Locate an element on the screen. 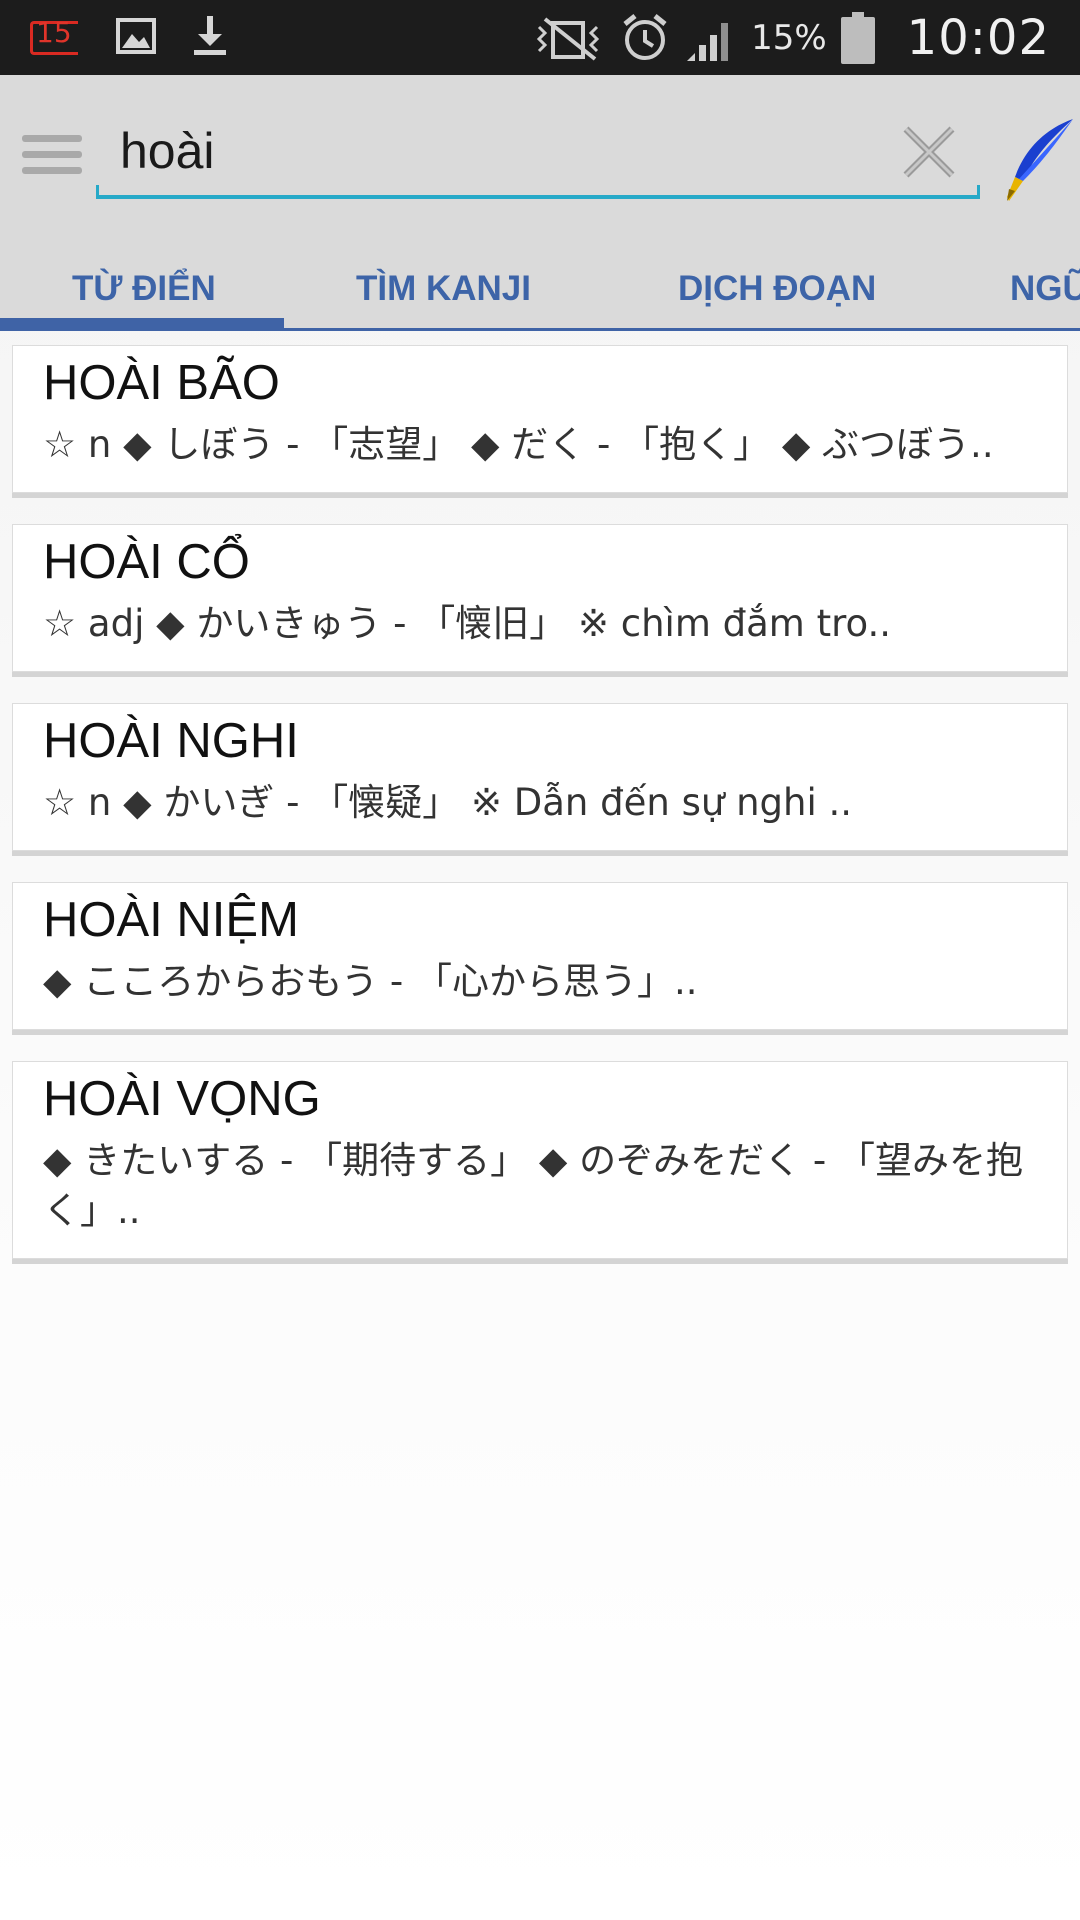 Image resolution: width=1080 pixels, height=1920 pixels. tab-ngu: NGỮ is located at coordinates (1045, 289).